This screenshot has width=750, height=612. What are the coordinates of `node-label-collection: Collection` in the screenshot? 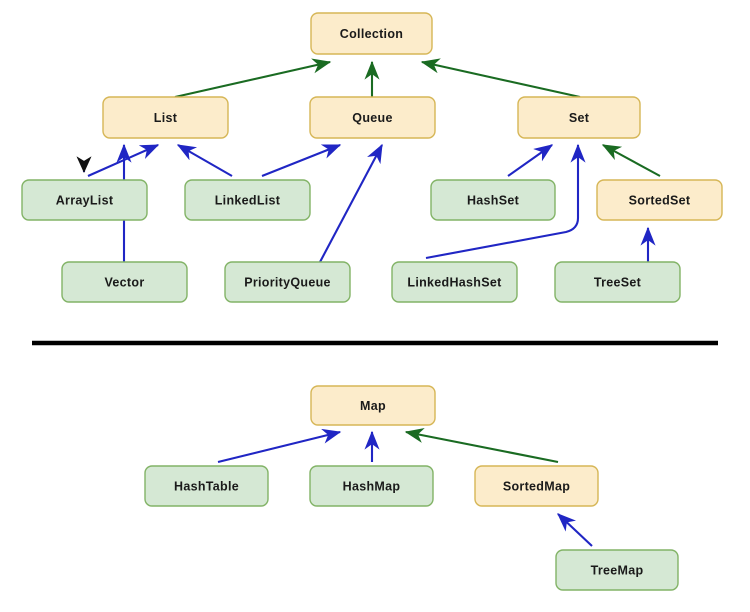 It's located at (371, 34).